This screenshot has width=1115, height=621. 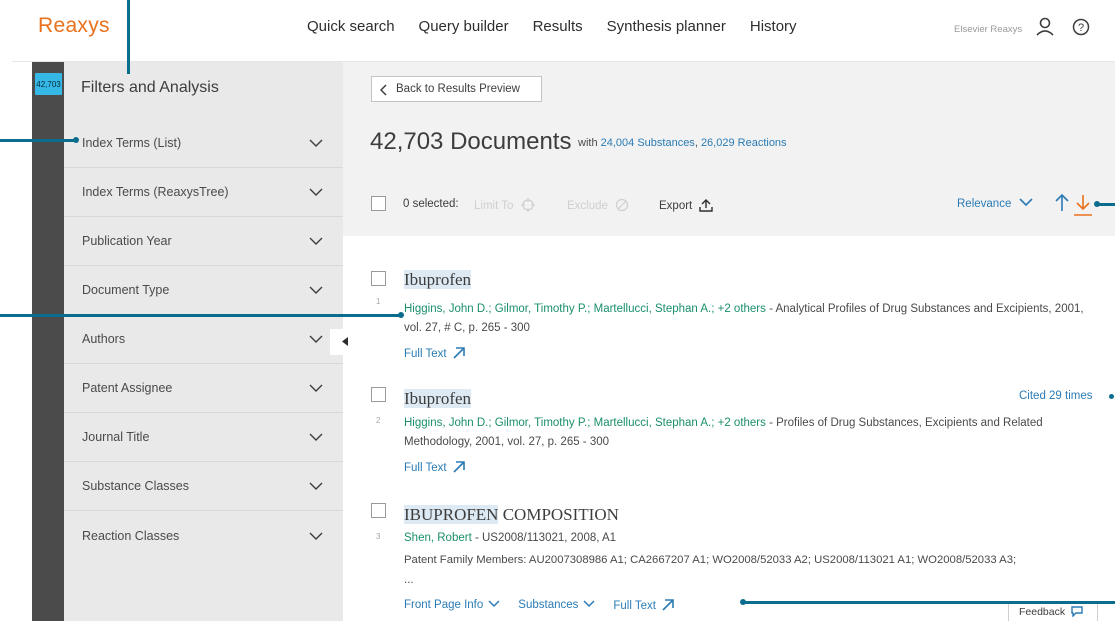 I want to click on result-count-badge: 42,703, so click(x=48, y=84).